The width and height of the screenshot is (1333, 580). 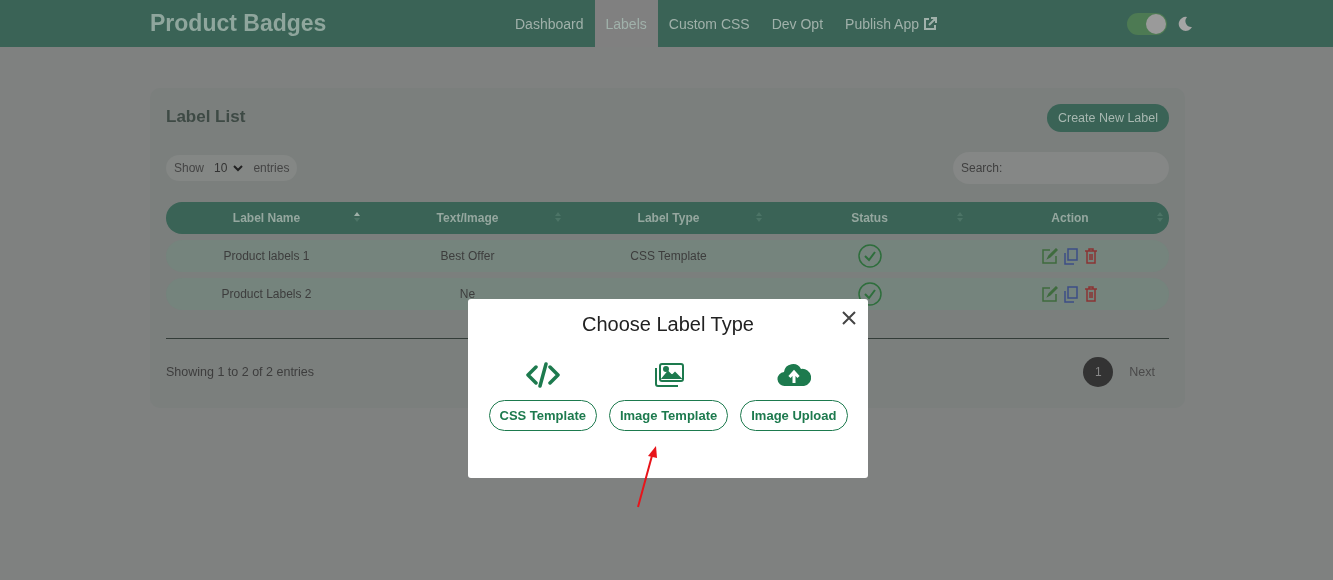 I want to click on entries-label: entries, so click(x=271, y=168).